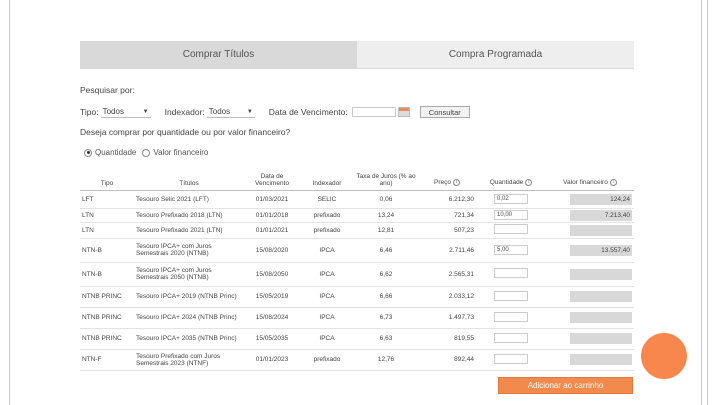 The image size is (720, 405). What do you see at coordinates (272, 318) in the screenshot?
I see `cell-vencimento: 15/08/2024` at bounding box center [272, 318].